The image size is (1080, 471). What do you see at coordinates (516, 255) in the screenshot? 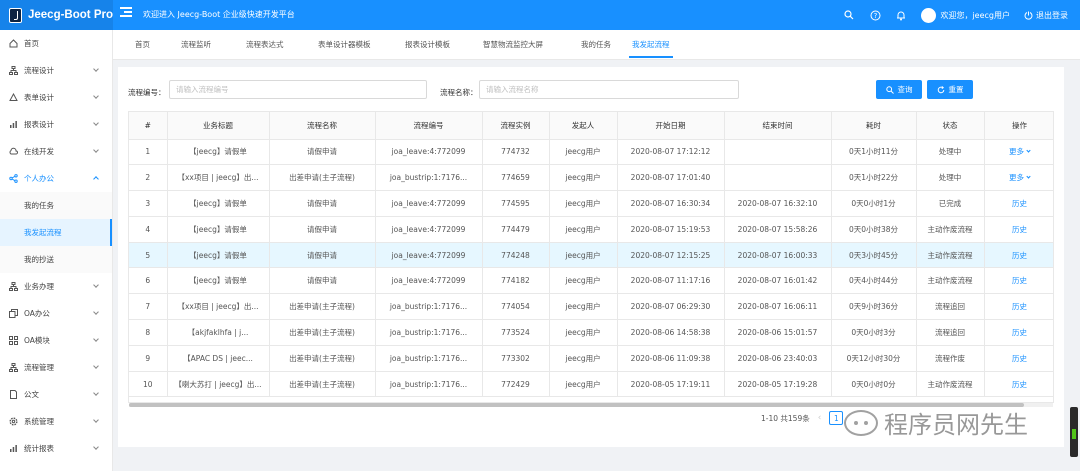
I see `table-cell: 774248` at bounding box center [516, 255].